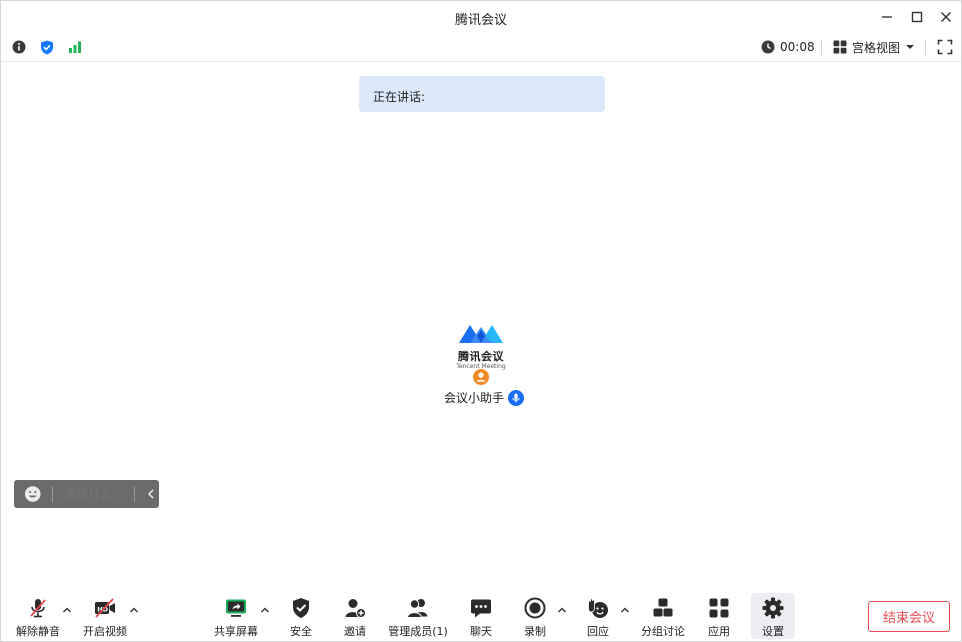  What do you see at coordinates (482, 94) in the screenshot?
I see `speaking-indicator: 正在讲话:` at bounding box center [482, 94].